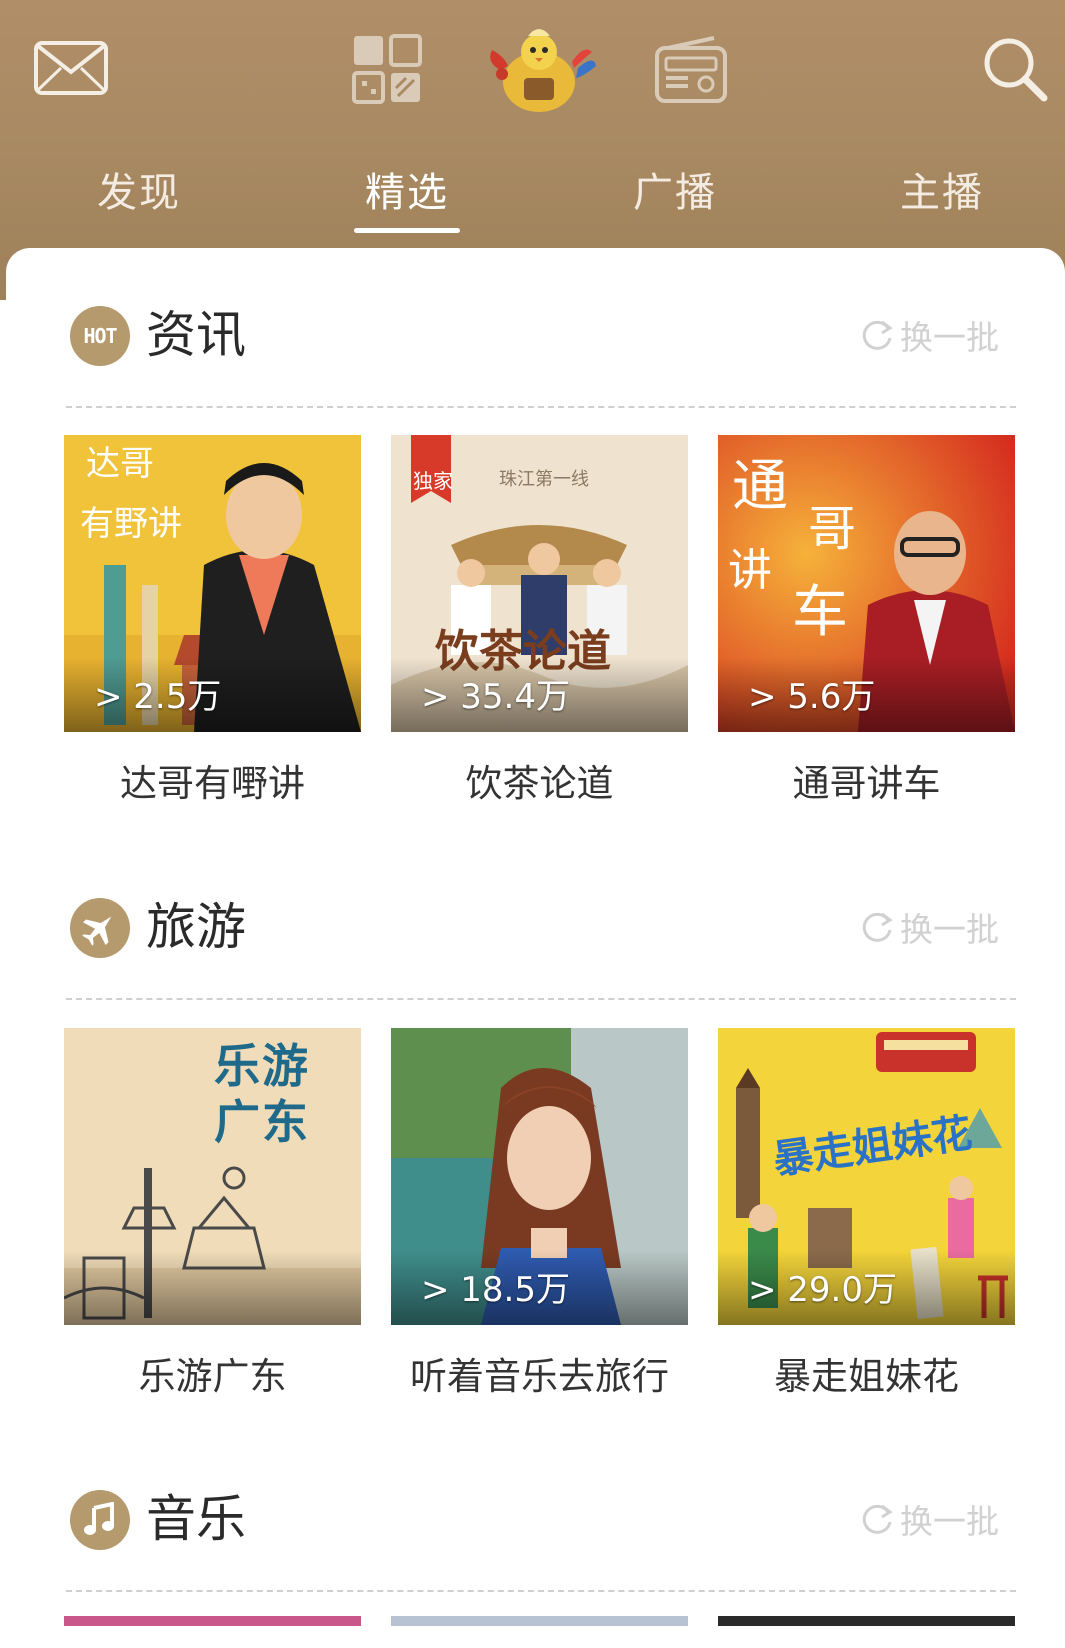  What do you see at coordinates (262, 1094) in the screenshot?
I see `cover-title: 乐游广东` at bounding box center [262, 1094].